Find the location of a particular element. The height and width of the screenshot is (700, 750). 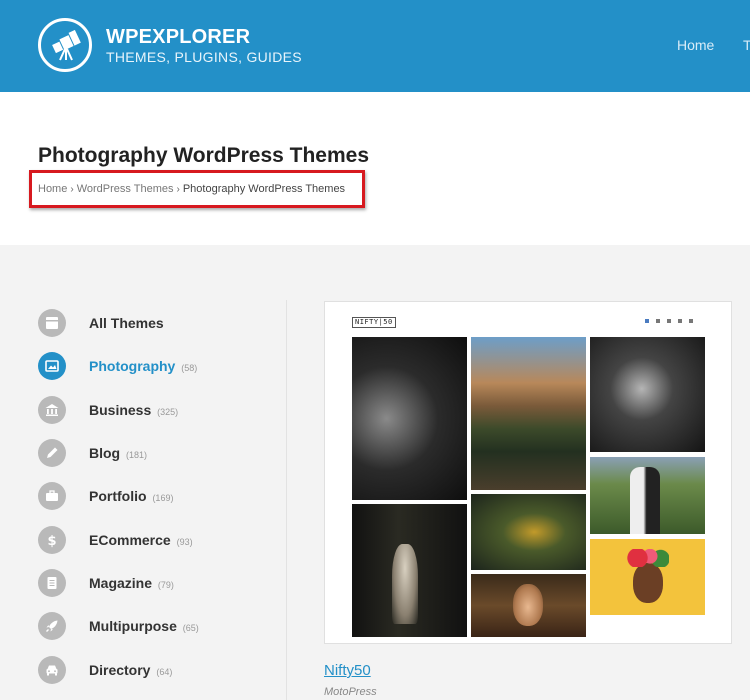

theme-title-link: Nifty50 is located at coordinates (347, 670).